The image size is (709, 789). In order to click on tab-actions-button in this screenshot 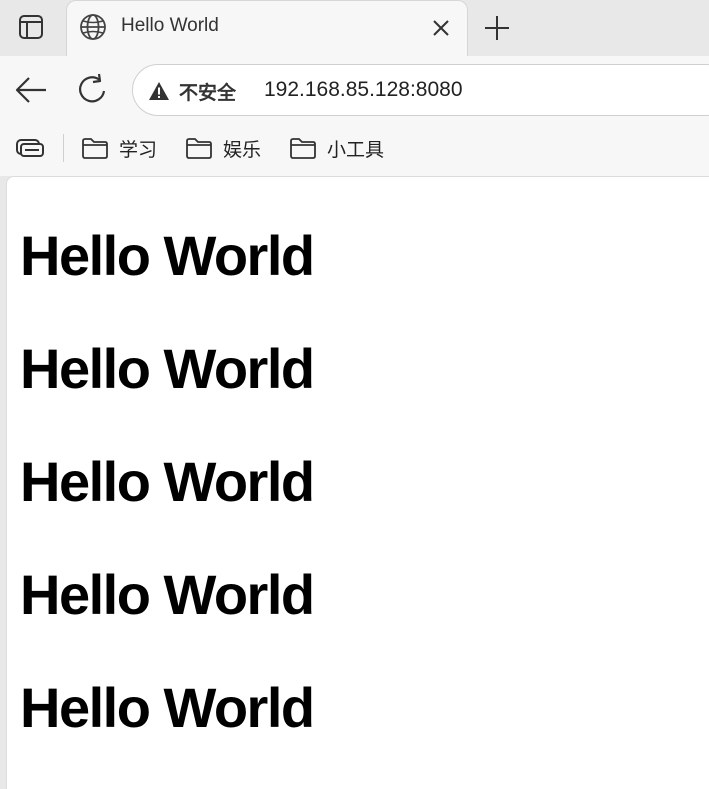, I will do `click(31, 27)`.